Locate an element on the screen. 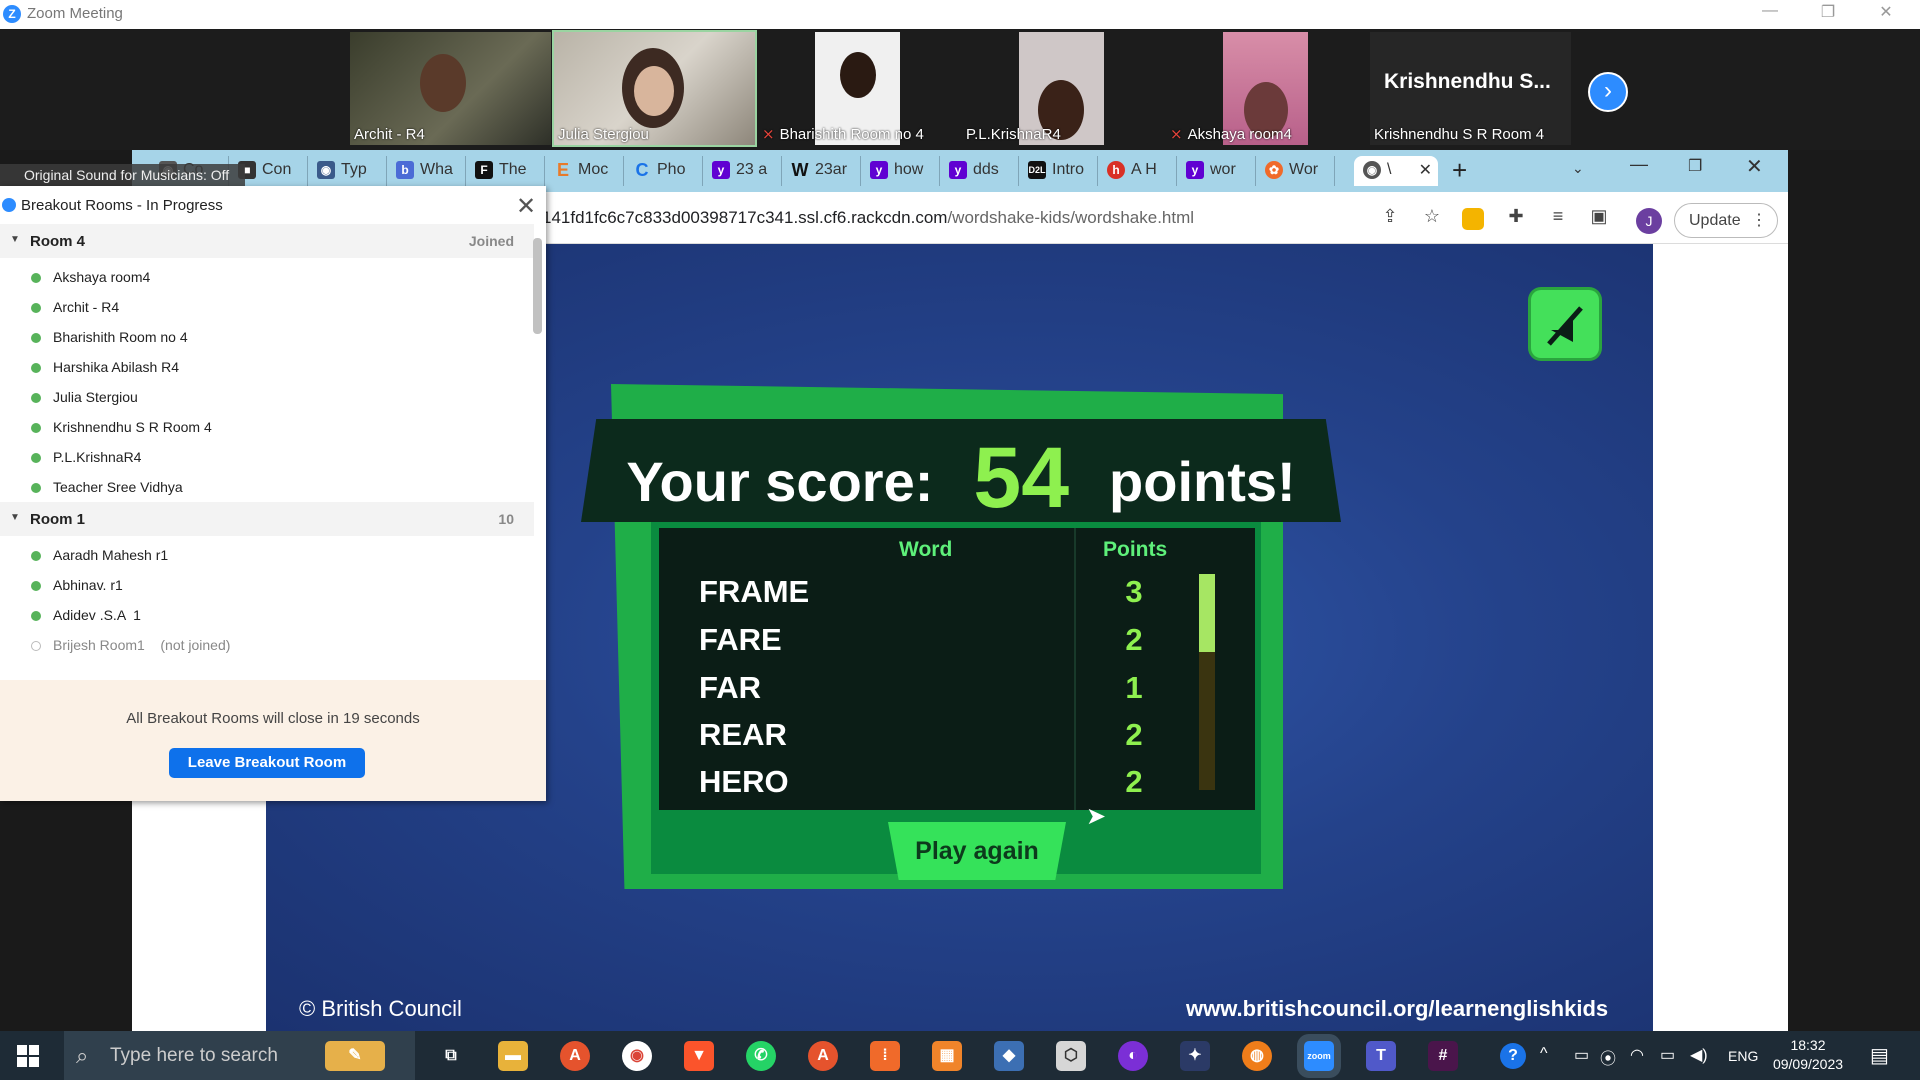 The image size is (1920, 1080). media-icon: ≡ is located at coordinates (1558, 219).